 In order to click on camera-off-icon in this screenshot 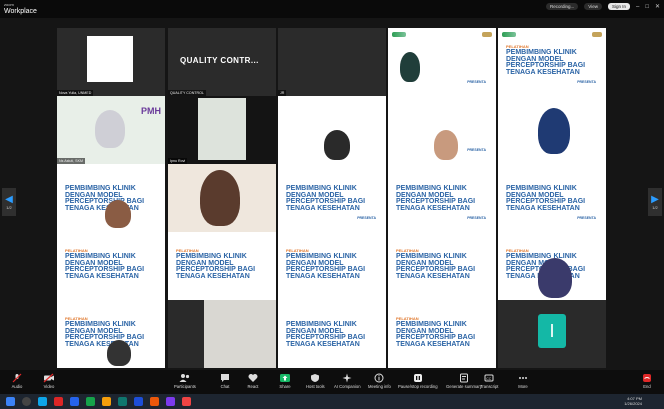, I will do `click(49, 378)`.